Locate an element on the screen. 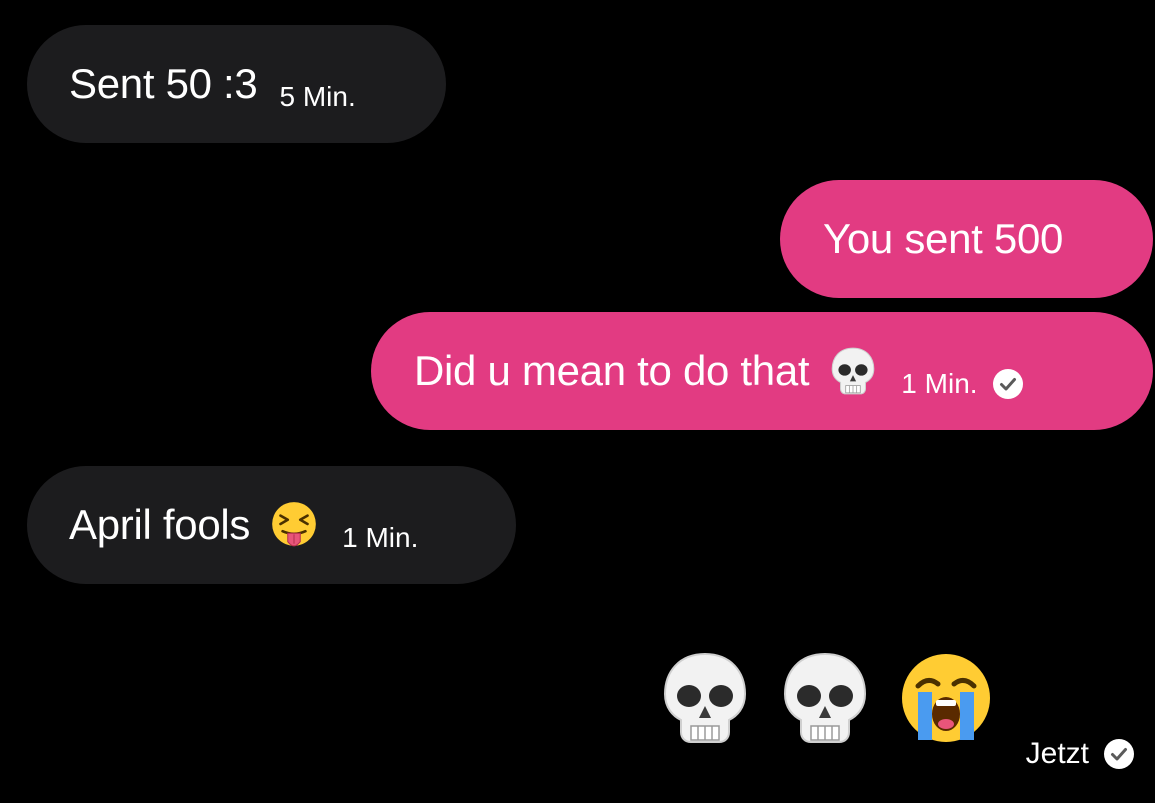 The image size is (1155, 803). message-text: Did u mean to do that is located at coordinates (612, 370).